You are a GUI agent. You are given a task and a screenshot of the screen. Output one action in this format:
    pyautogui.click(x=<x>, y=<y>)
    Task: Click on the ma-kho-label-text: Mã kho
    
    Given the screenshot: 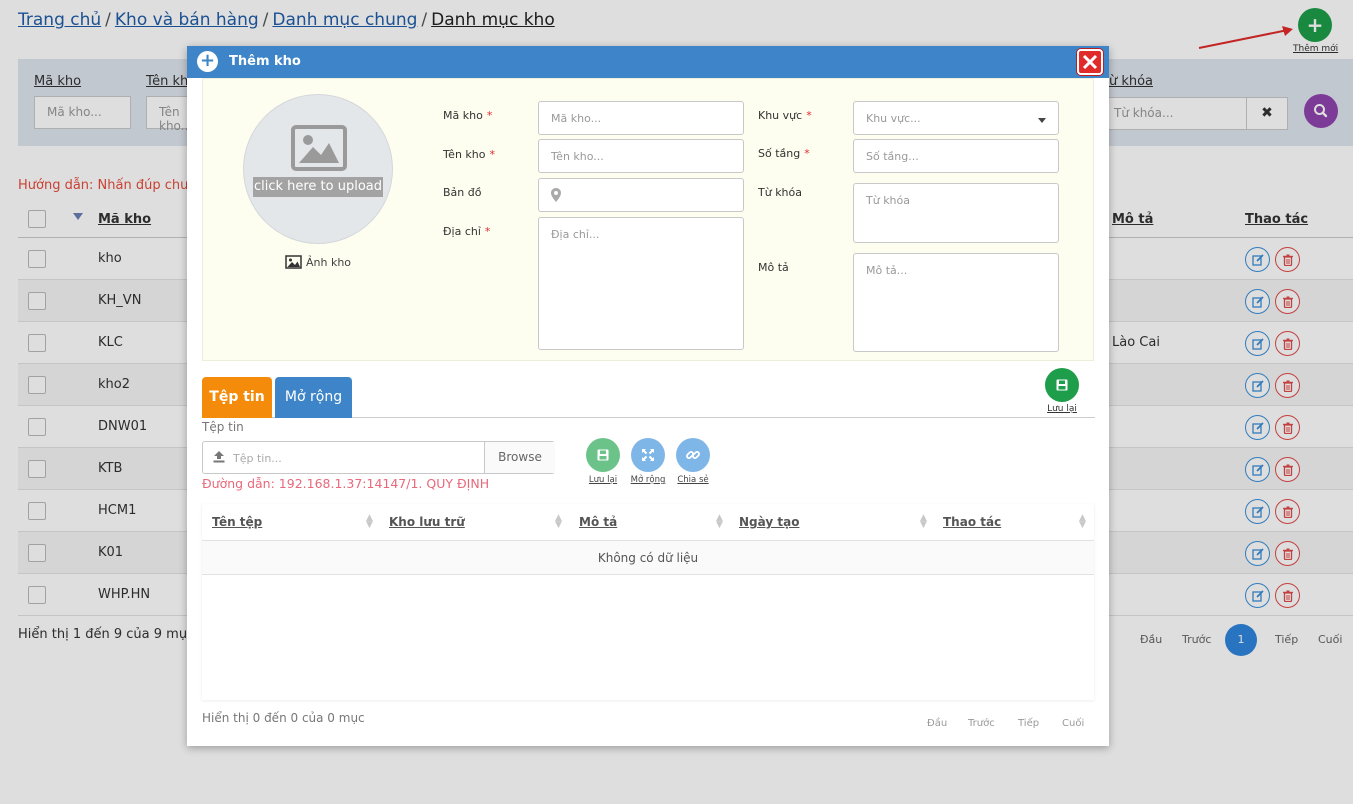 What is the action you would take?
    pyautogui.click(x=463, y=115)
    